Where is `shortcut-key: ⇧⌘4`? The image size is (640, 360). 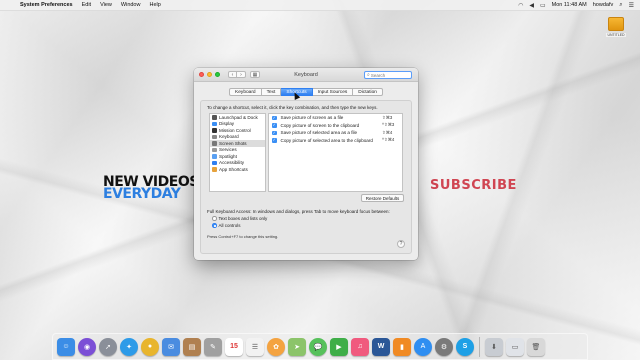 shortcut-key: ⇧⌘4 is located at coordinates (392, 133).